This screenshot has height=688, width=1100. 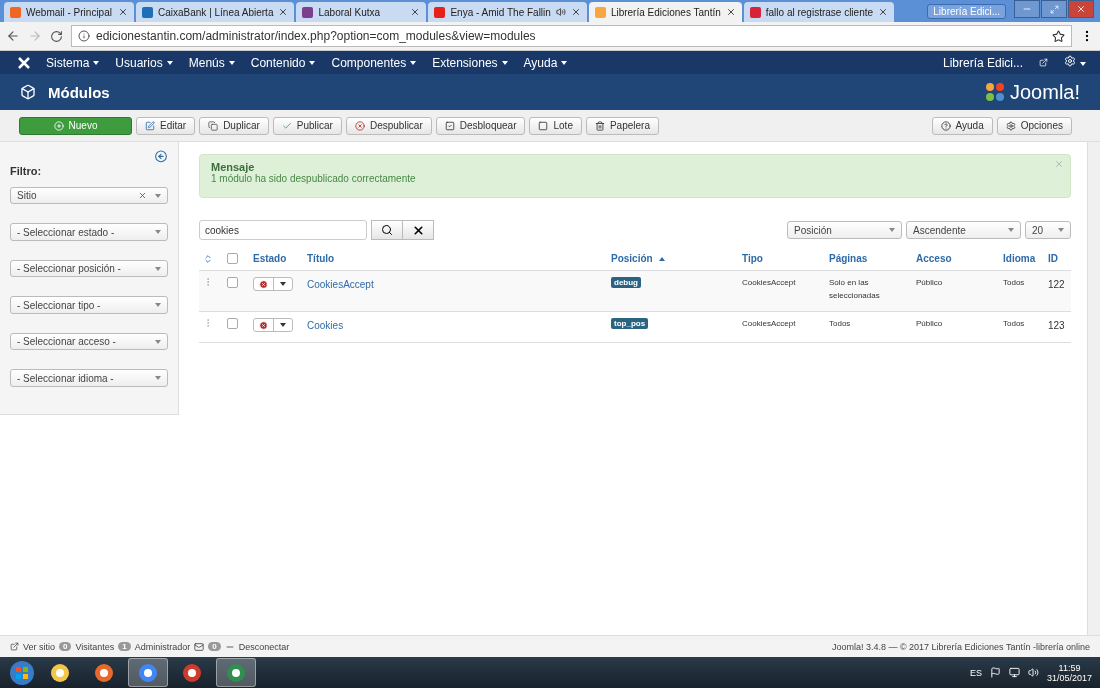 I want to click on toolbar-button: Editar, so click(x=166, y=125).